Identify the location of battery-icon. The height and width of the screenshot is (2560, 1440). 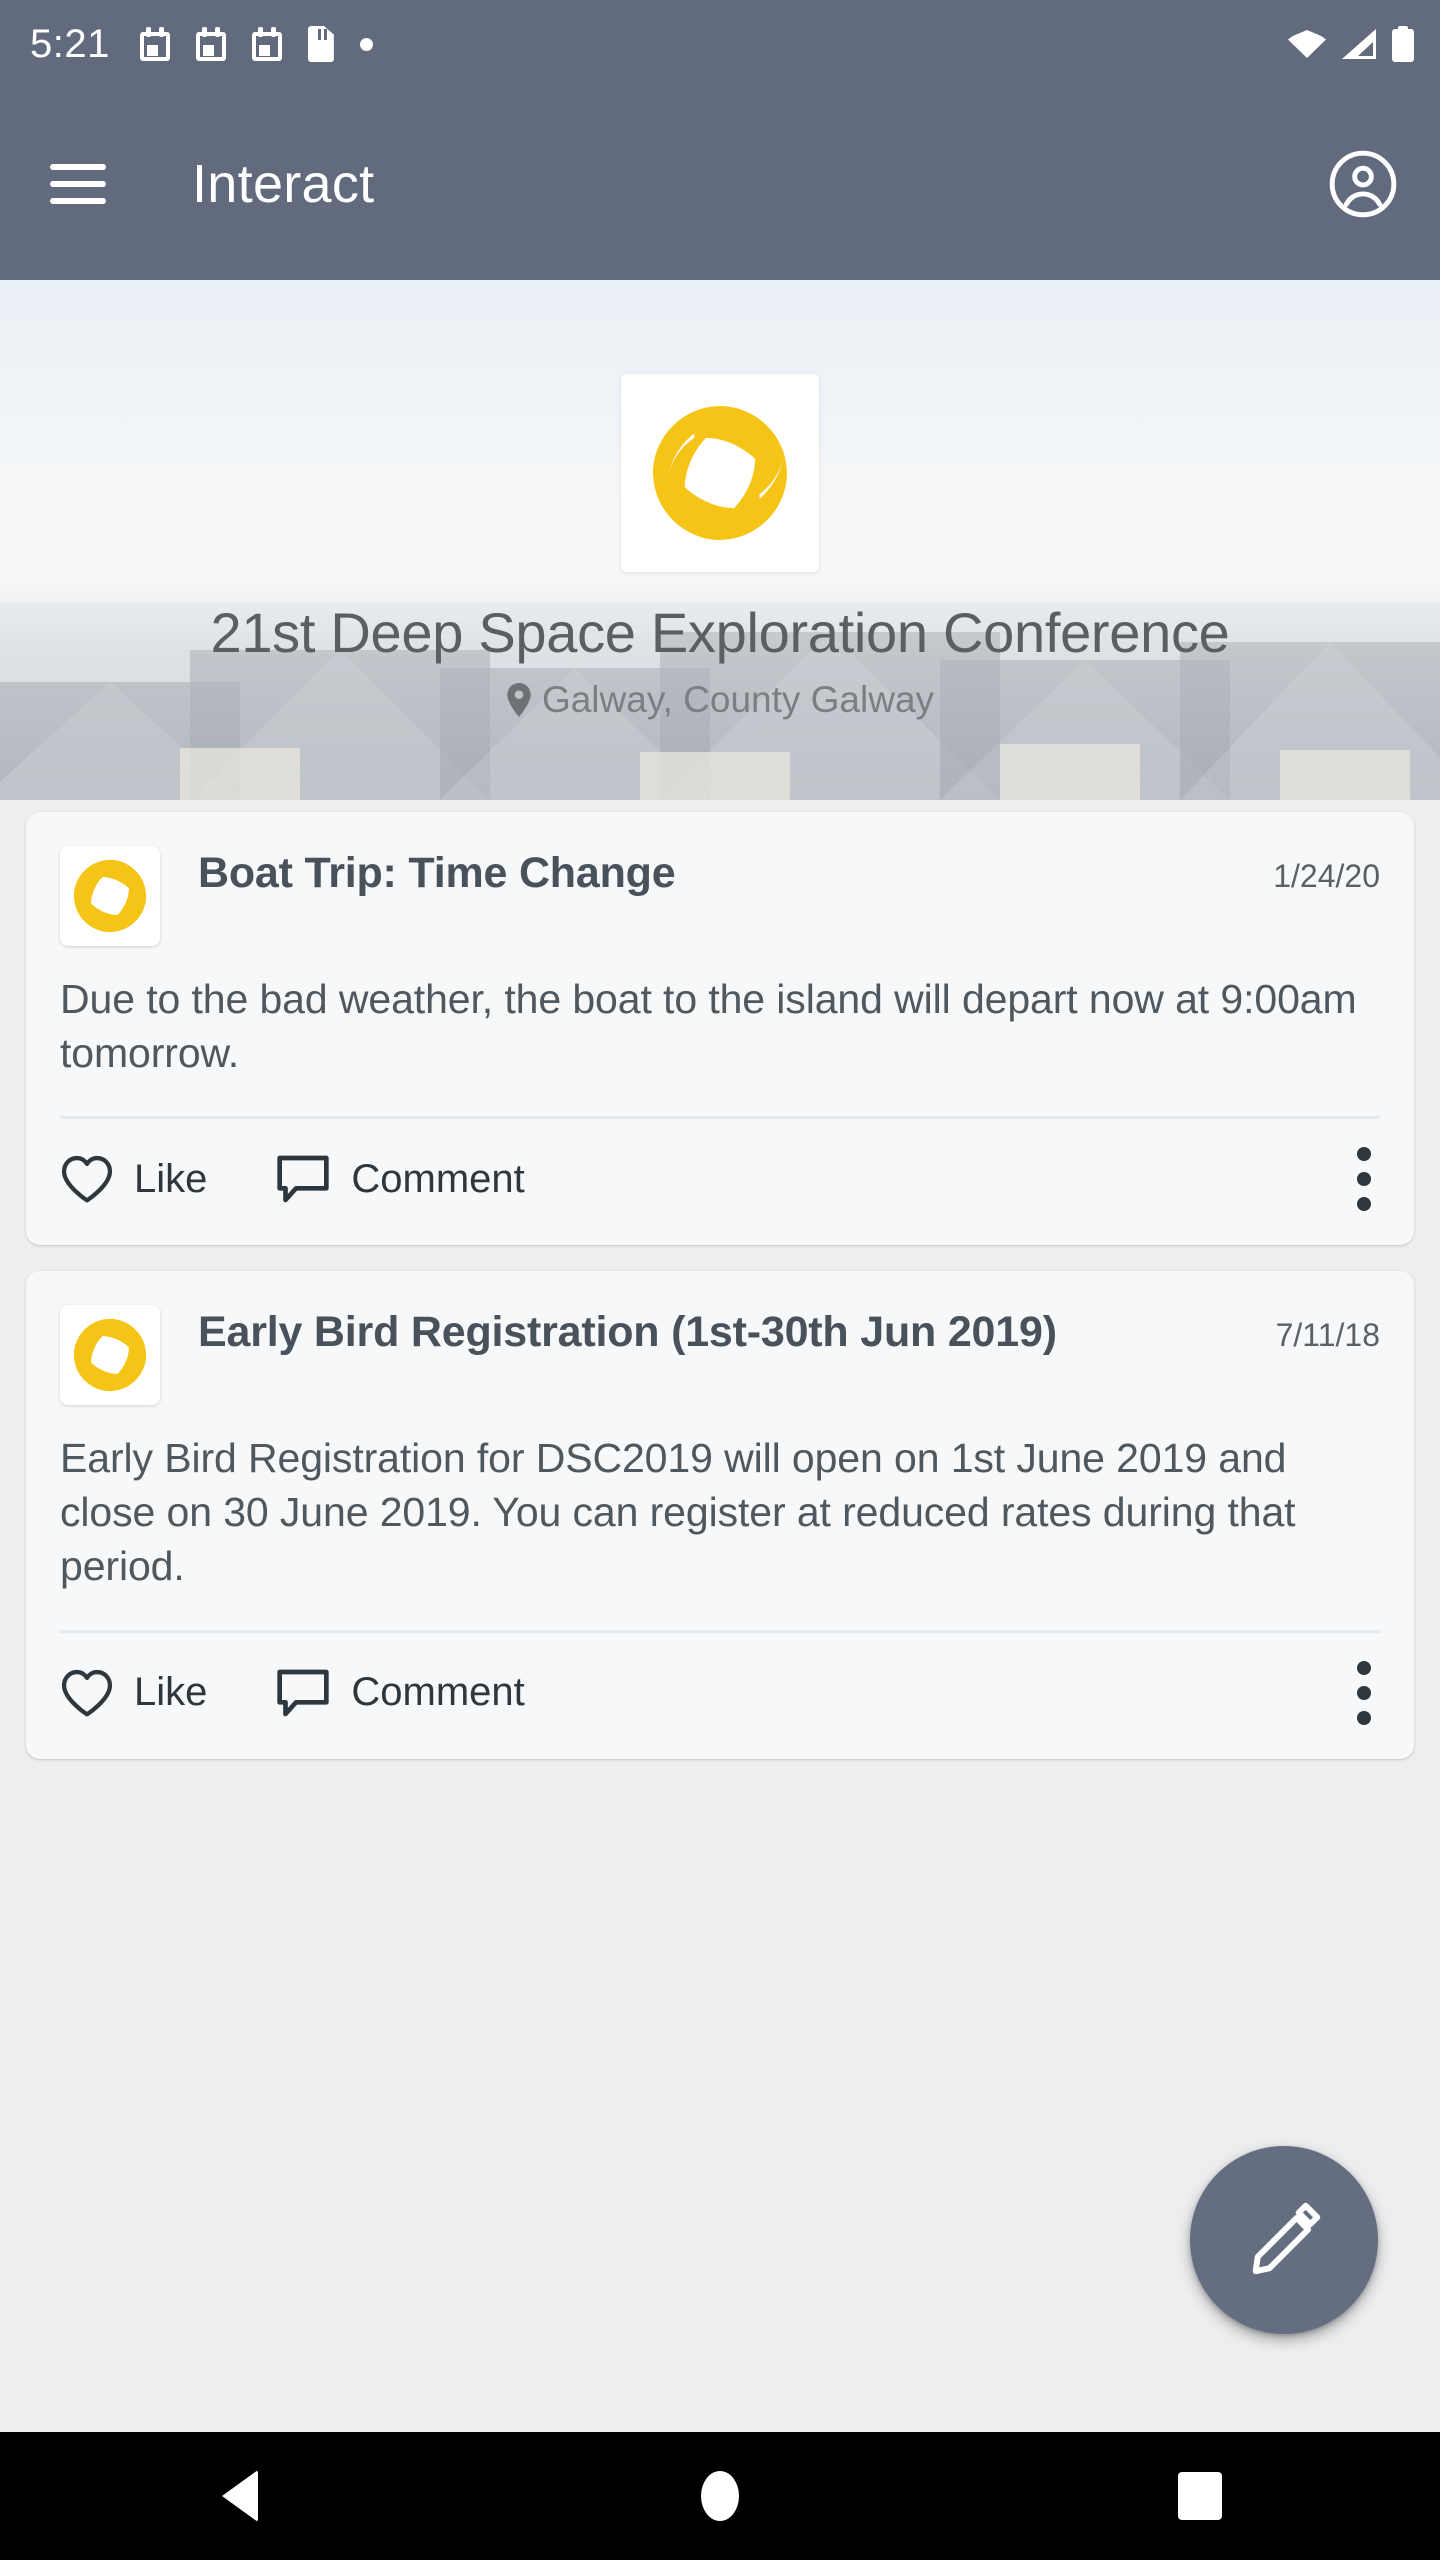
(1403, 44).